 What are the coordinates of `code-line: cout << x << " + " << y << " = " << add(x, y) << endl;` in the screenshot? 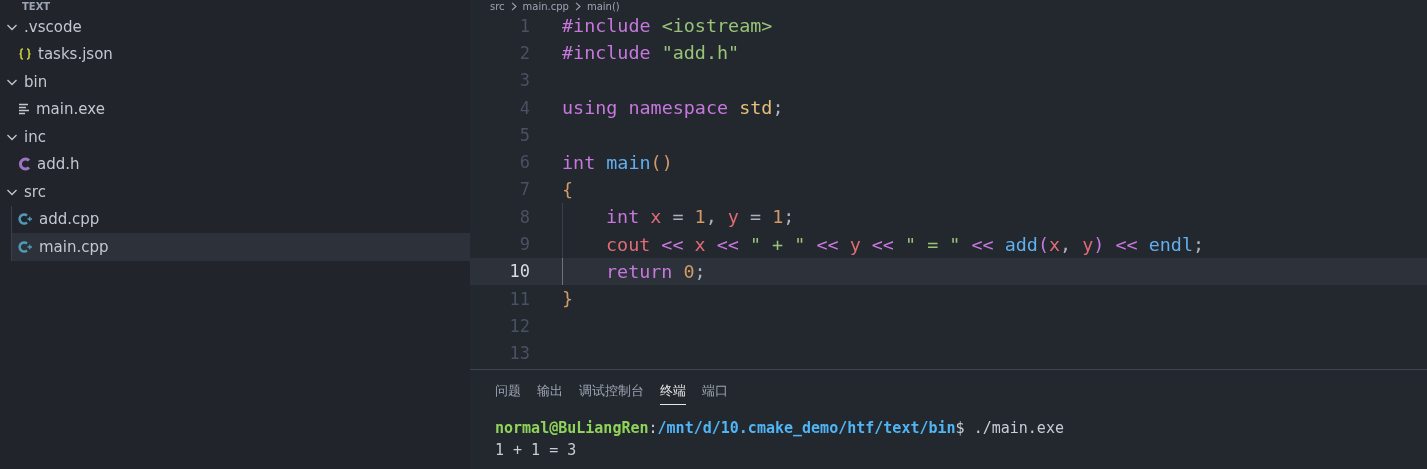 It's located at (905, 244).